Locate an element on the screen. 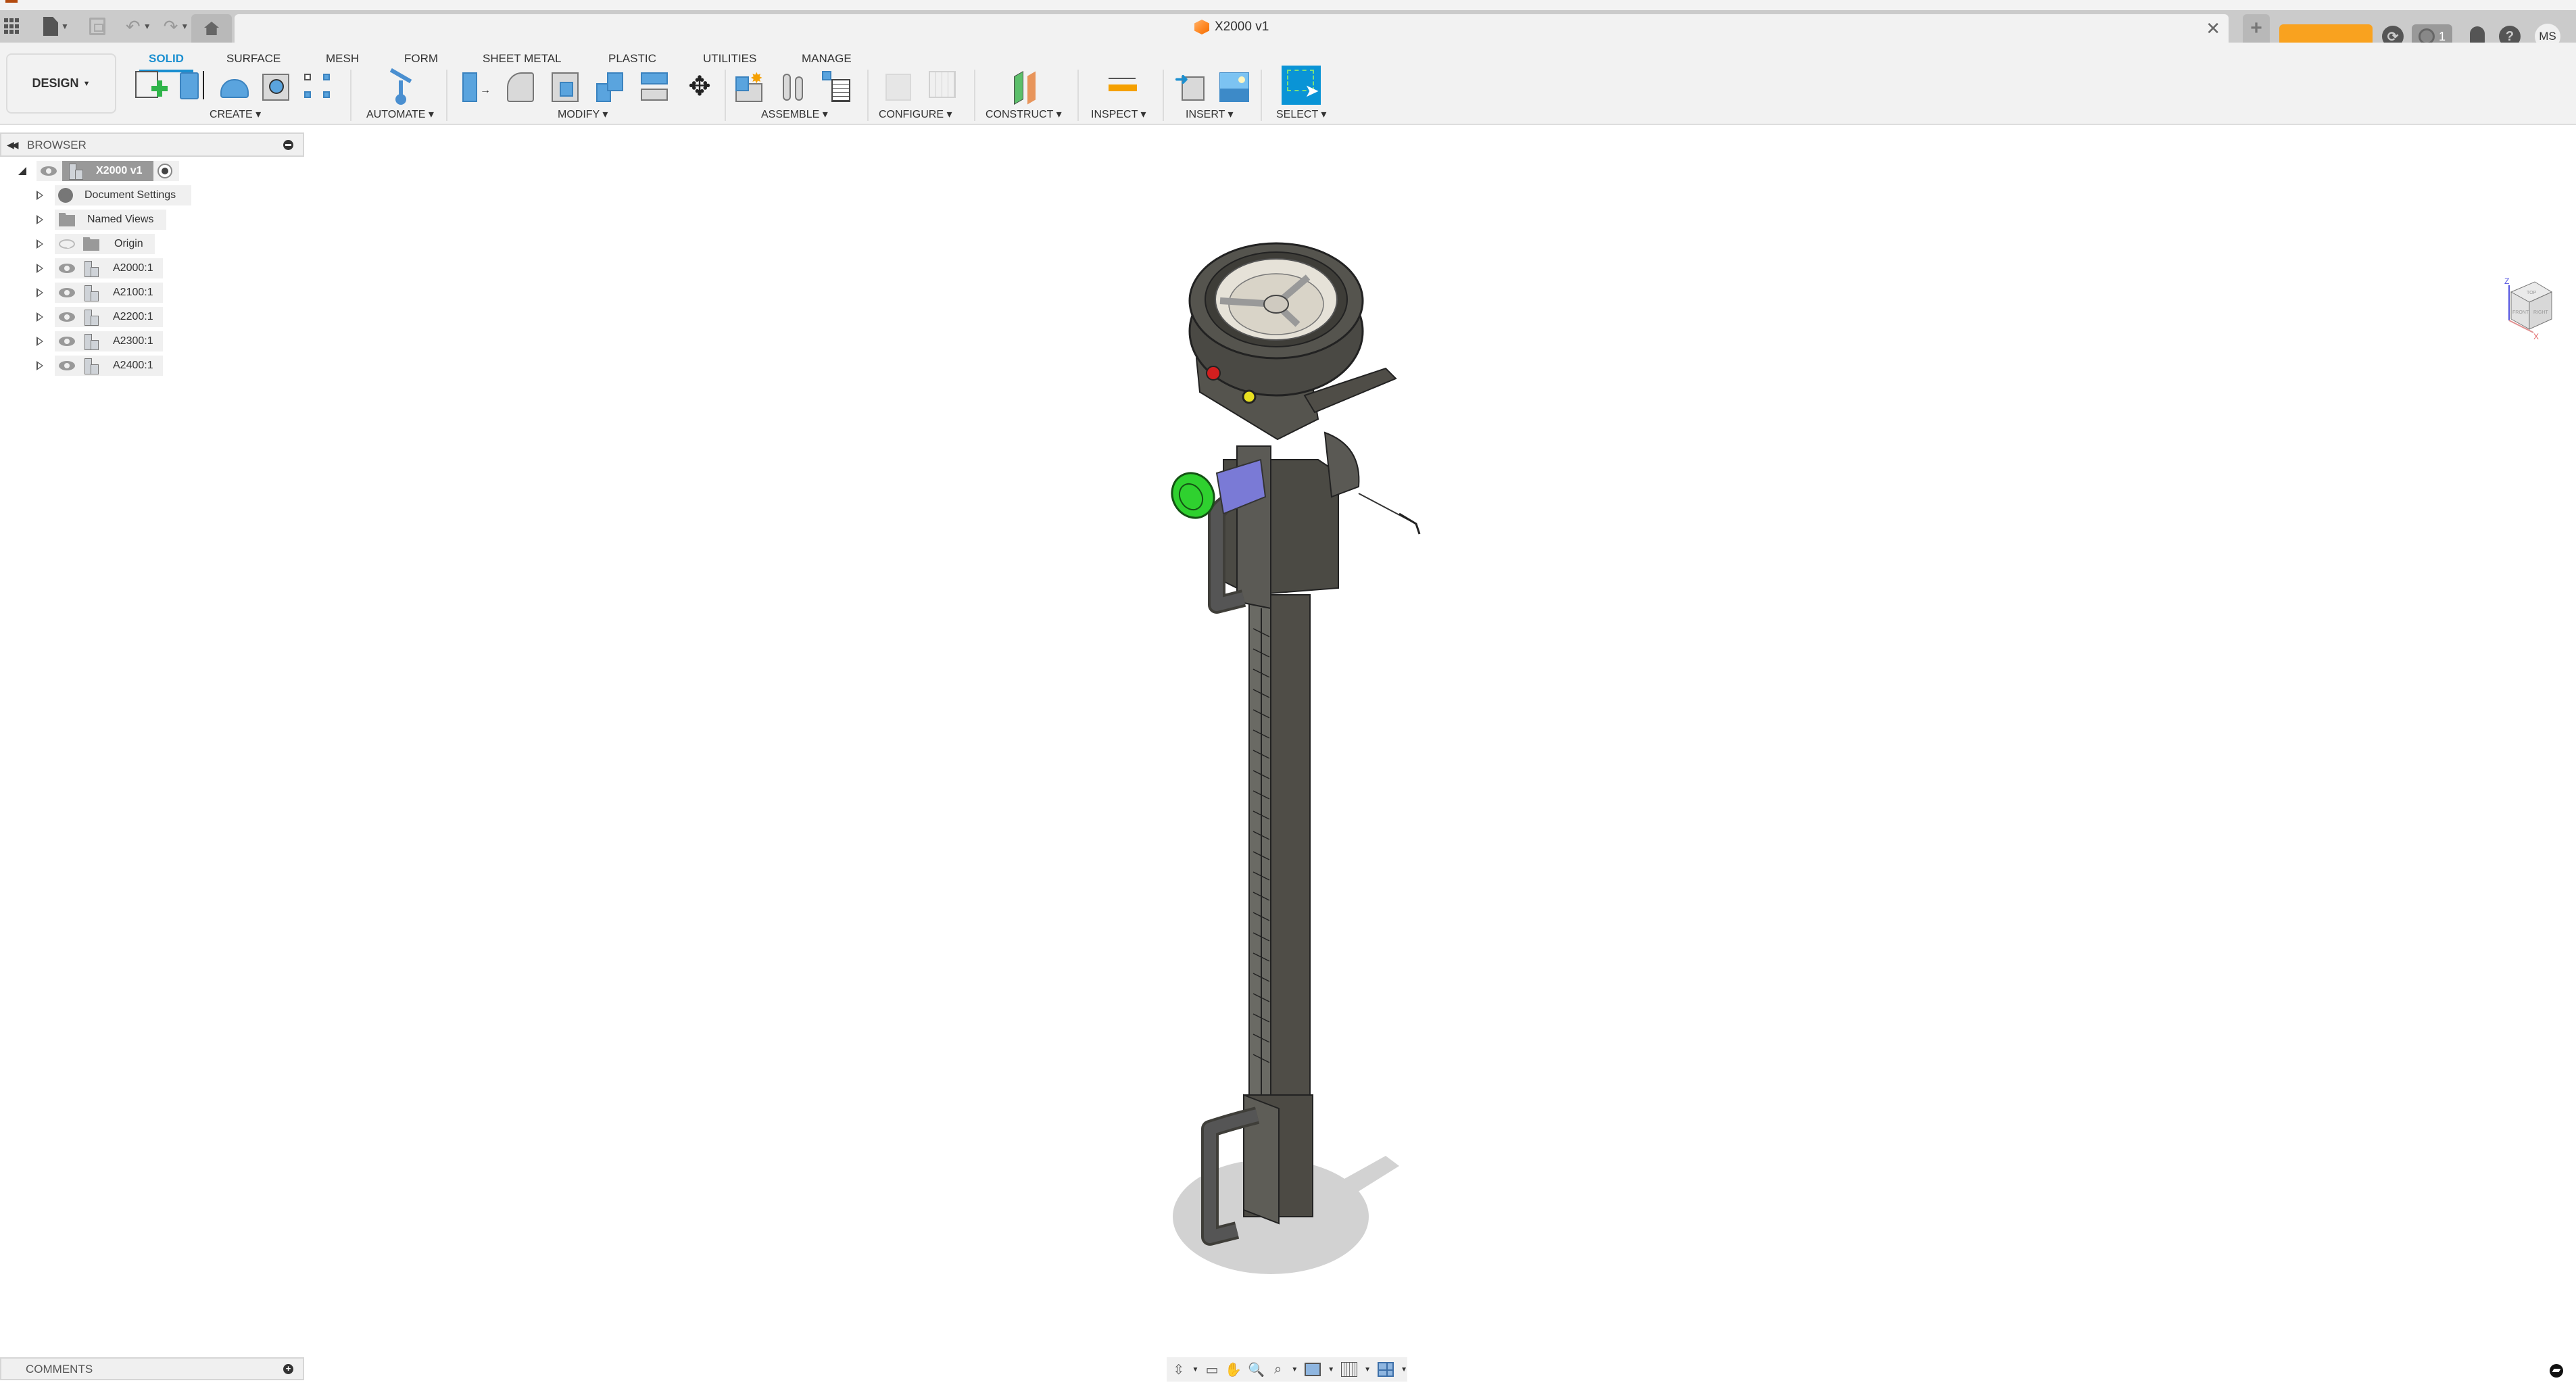 The image size is (2576, 1387). redo-button: ↷ ▼ is located at coordinates (176, 26).